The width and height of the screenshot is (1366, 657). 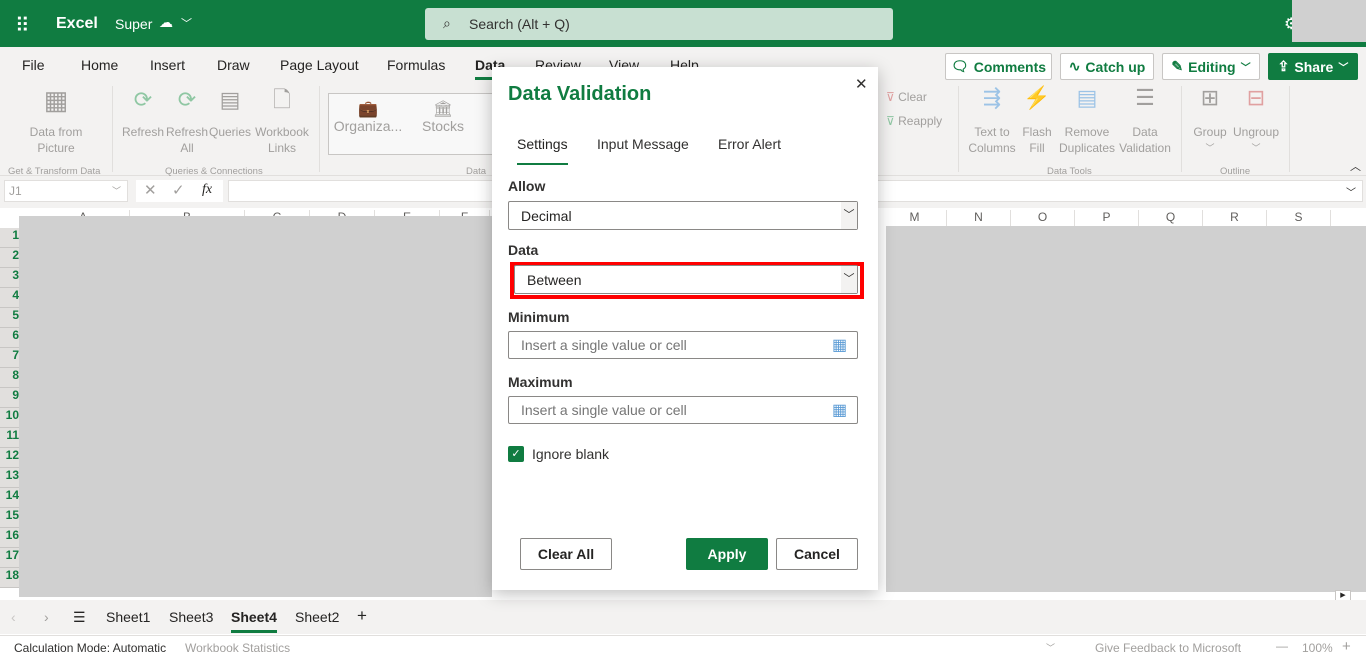 What do you see at coordinates (1256, 121) in the screenshot?
I see `ungroup-button: ⊟ Ungroup ﹀` at bounding box center [1256, 121].